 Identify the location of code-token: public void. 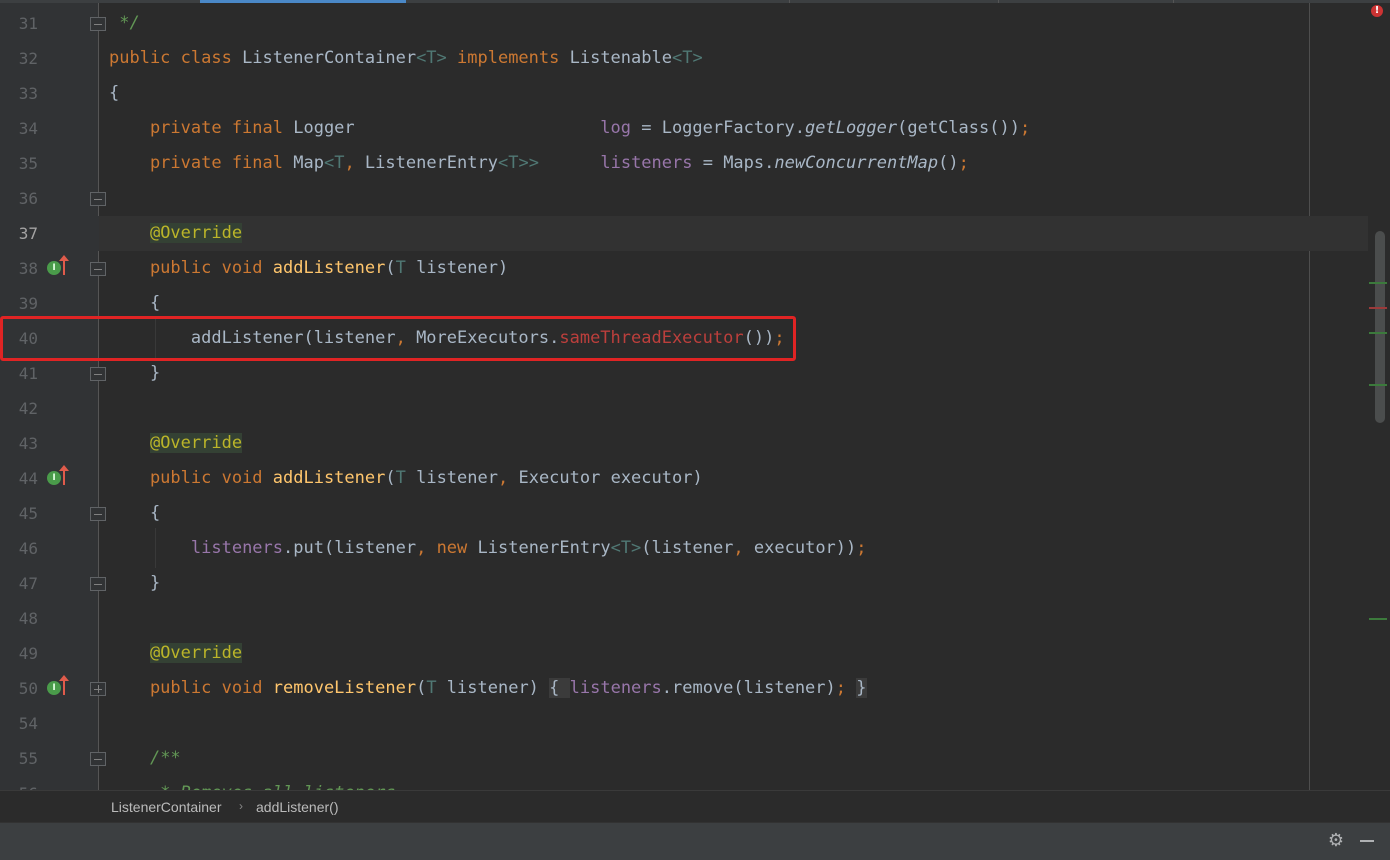
(191, 268).